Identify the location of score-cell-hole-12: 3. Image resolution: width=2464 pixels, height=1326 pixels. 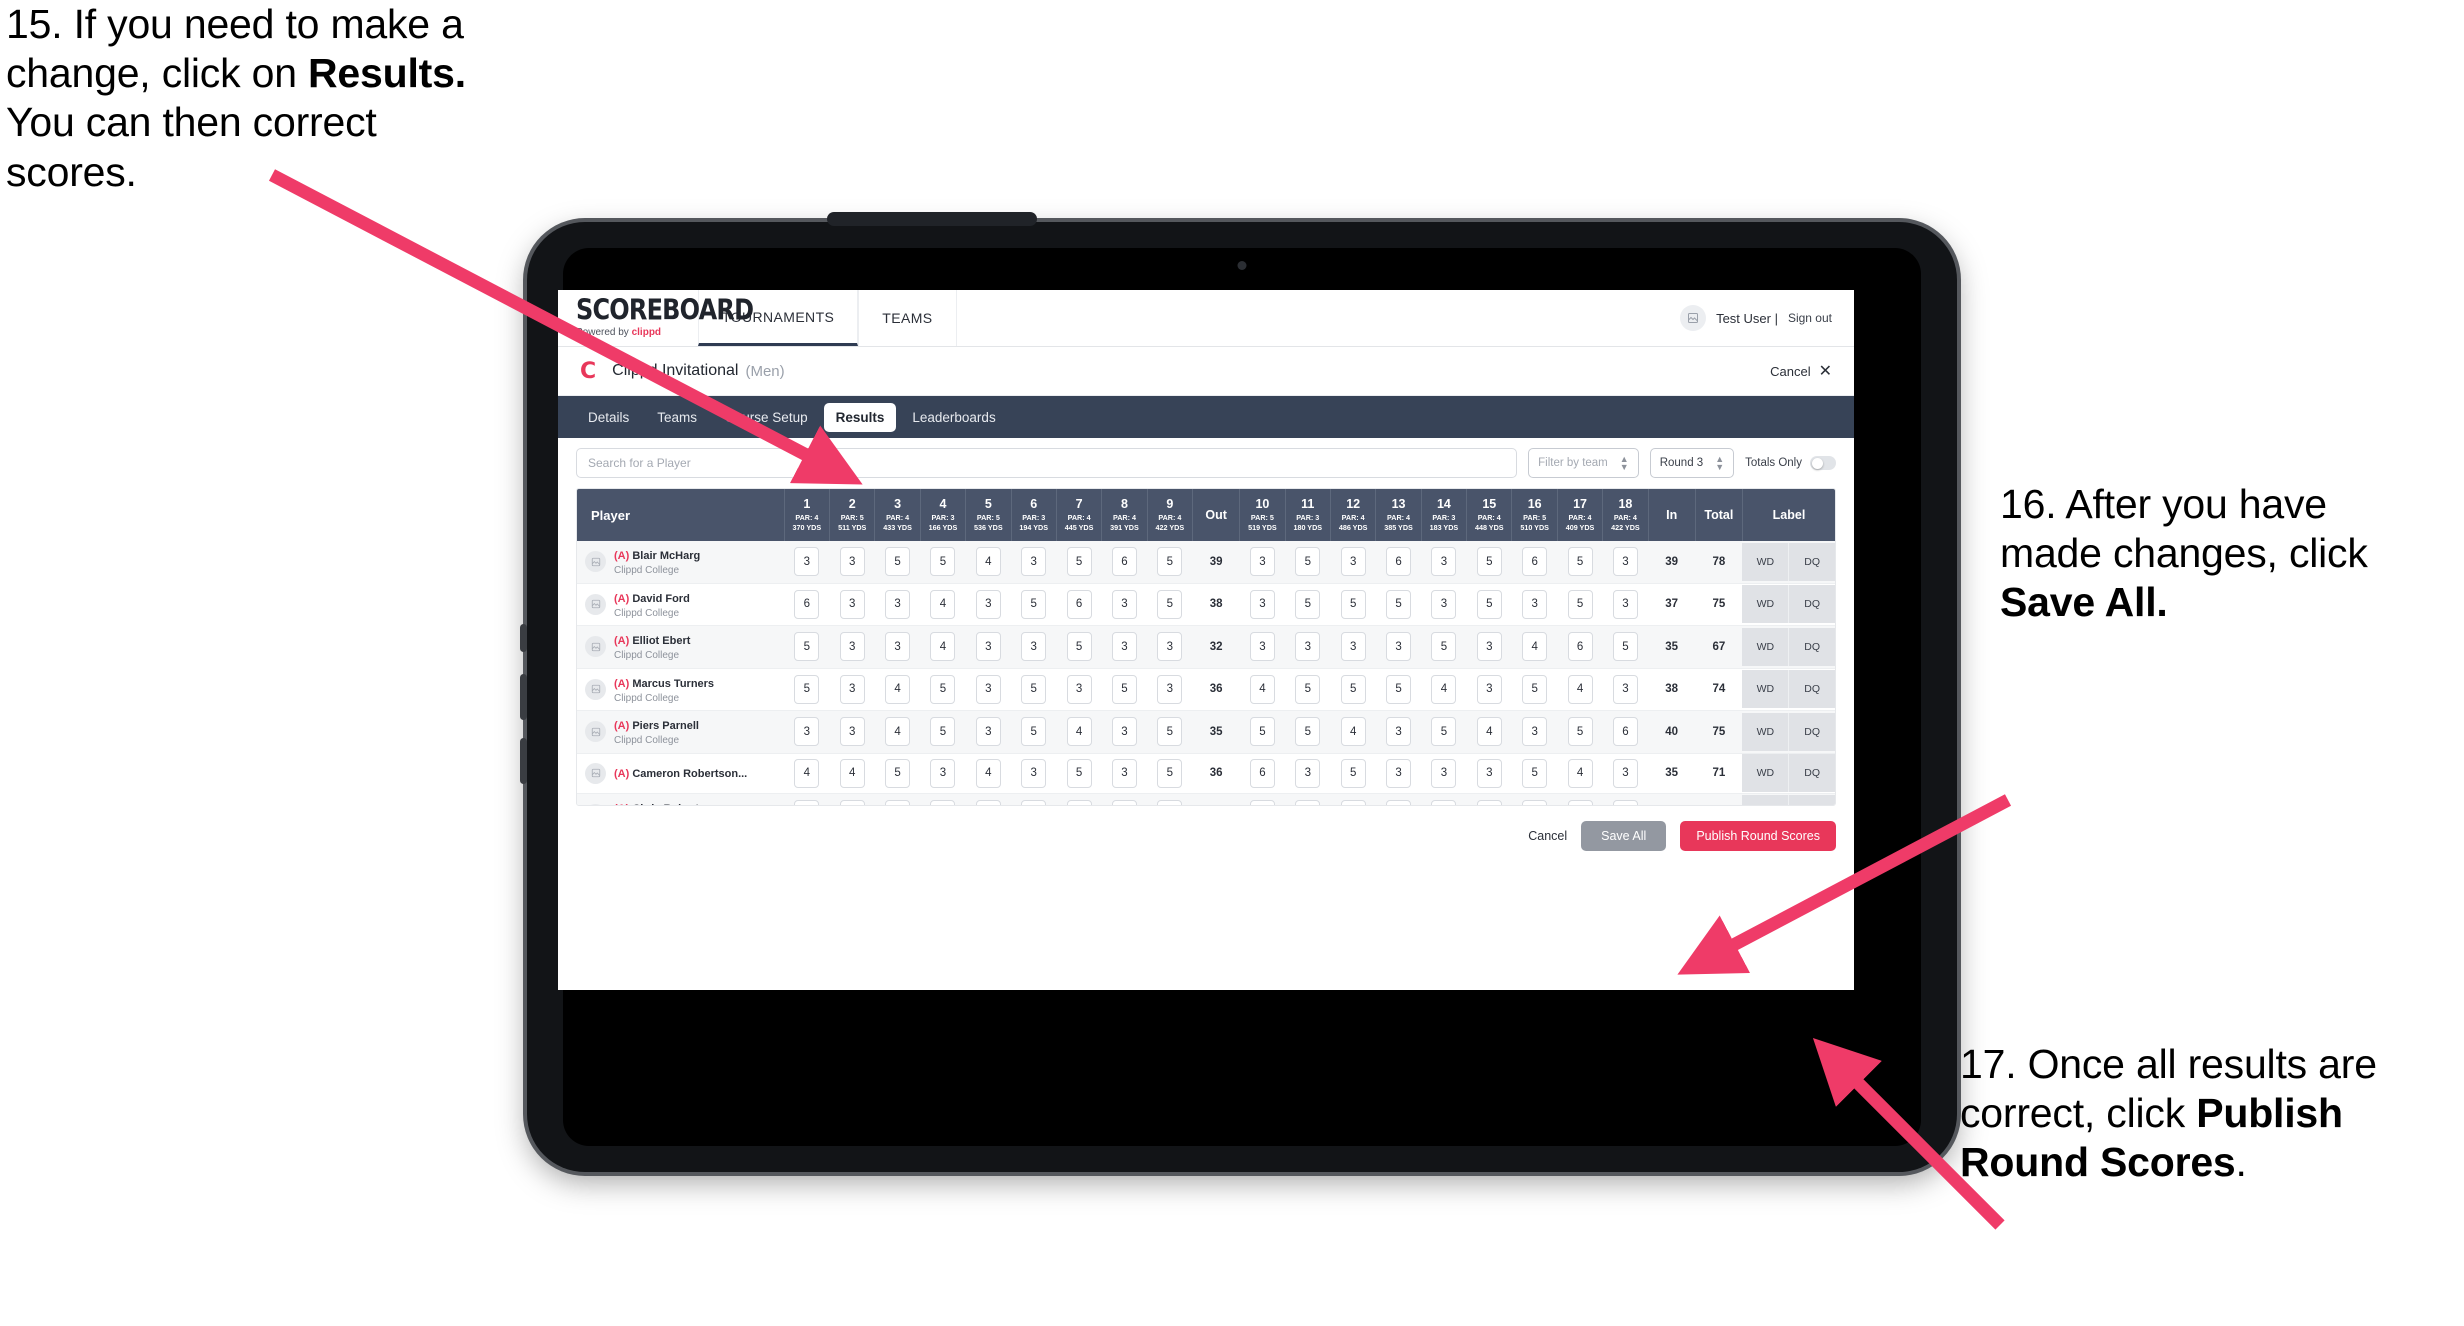
(1353, 562).